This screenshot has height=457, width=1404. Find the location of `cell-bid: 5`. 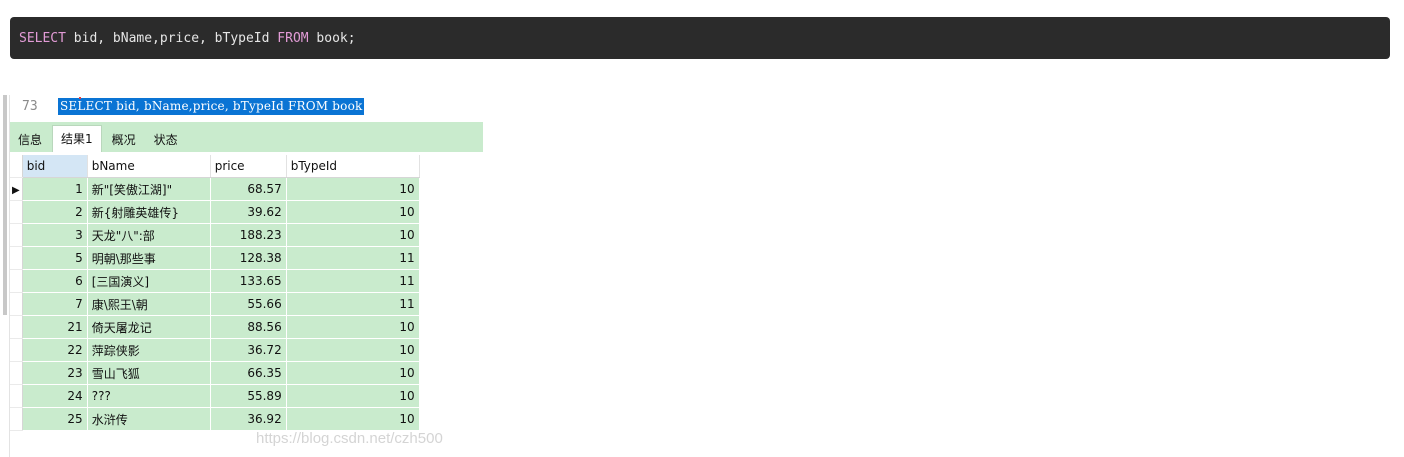

cell-bid: 5 is located at coordinates (55, 258).